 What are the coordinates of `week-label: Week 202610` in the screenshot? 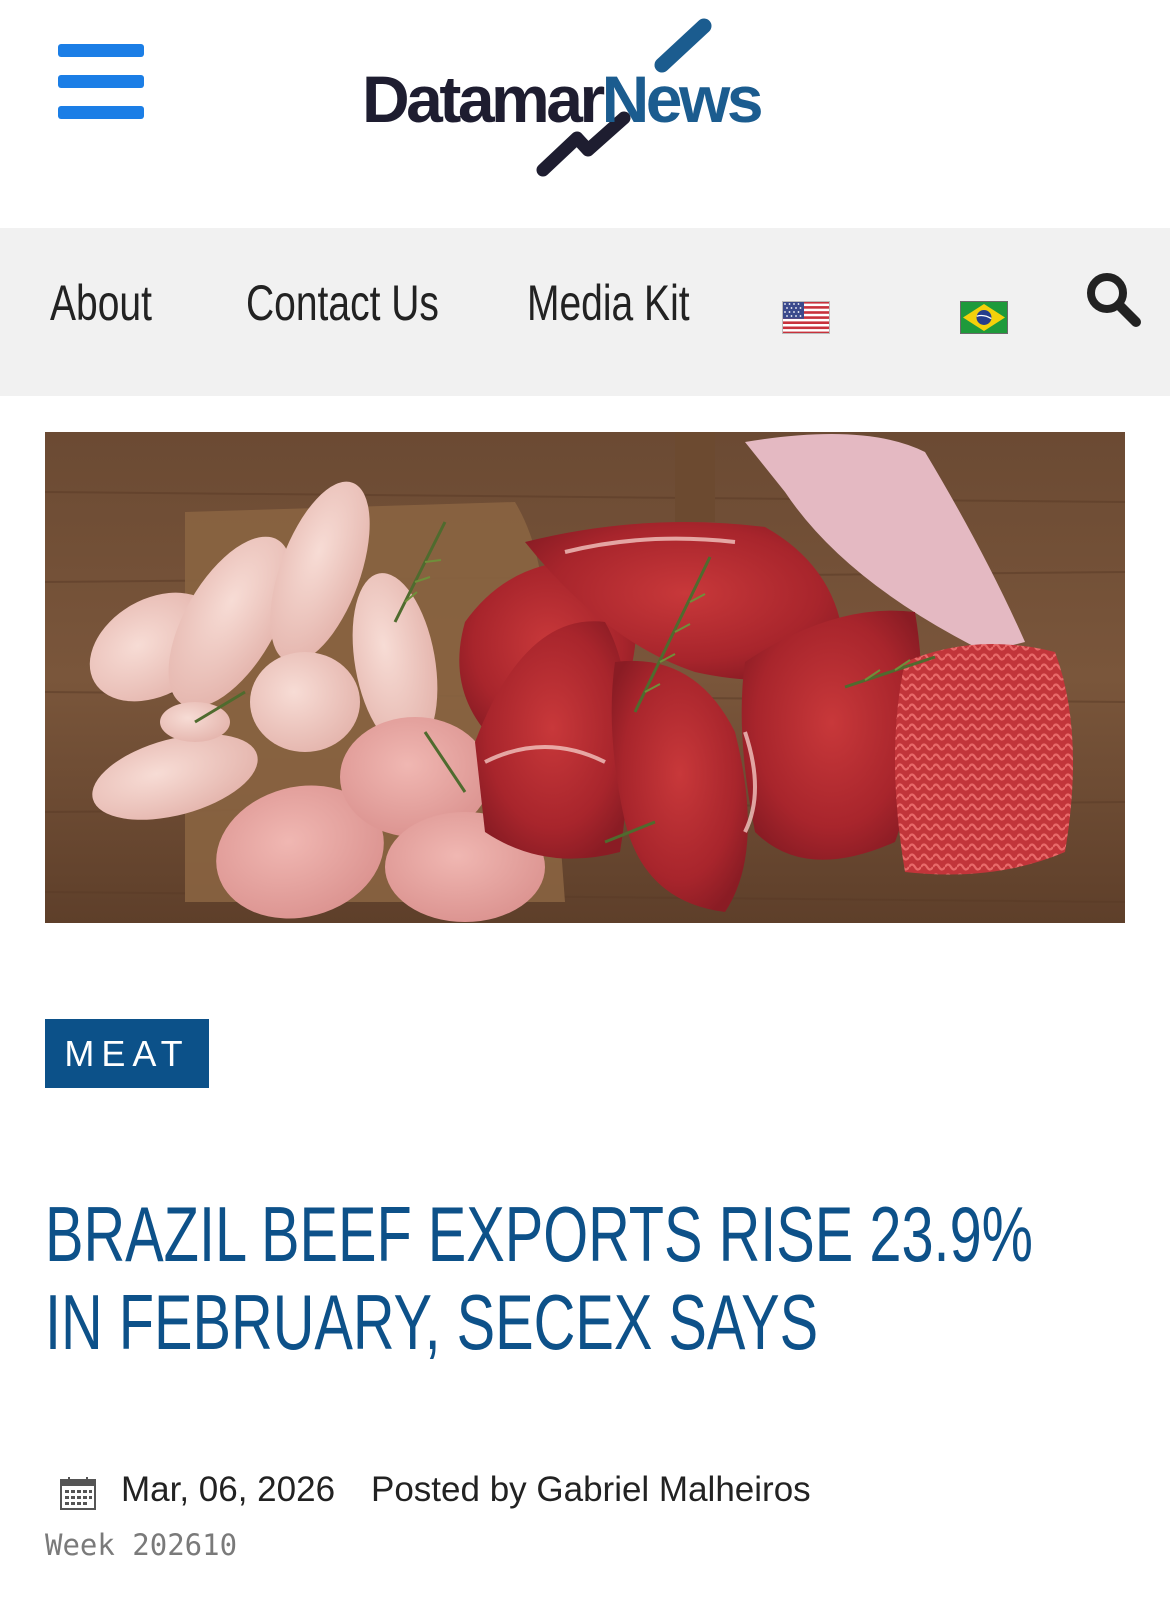 It's located at (141, 1545).